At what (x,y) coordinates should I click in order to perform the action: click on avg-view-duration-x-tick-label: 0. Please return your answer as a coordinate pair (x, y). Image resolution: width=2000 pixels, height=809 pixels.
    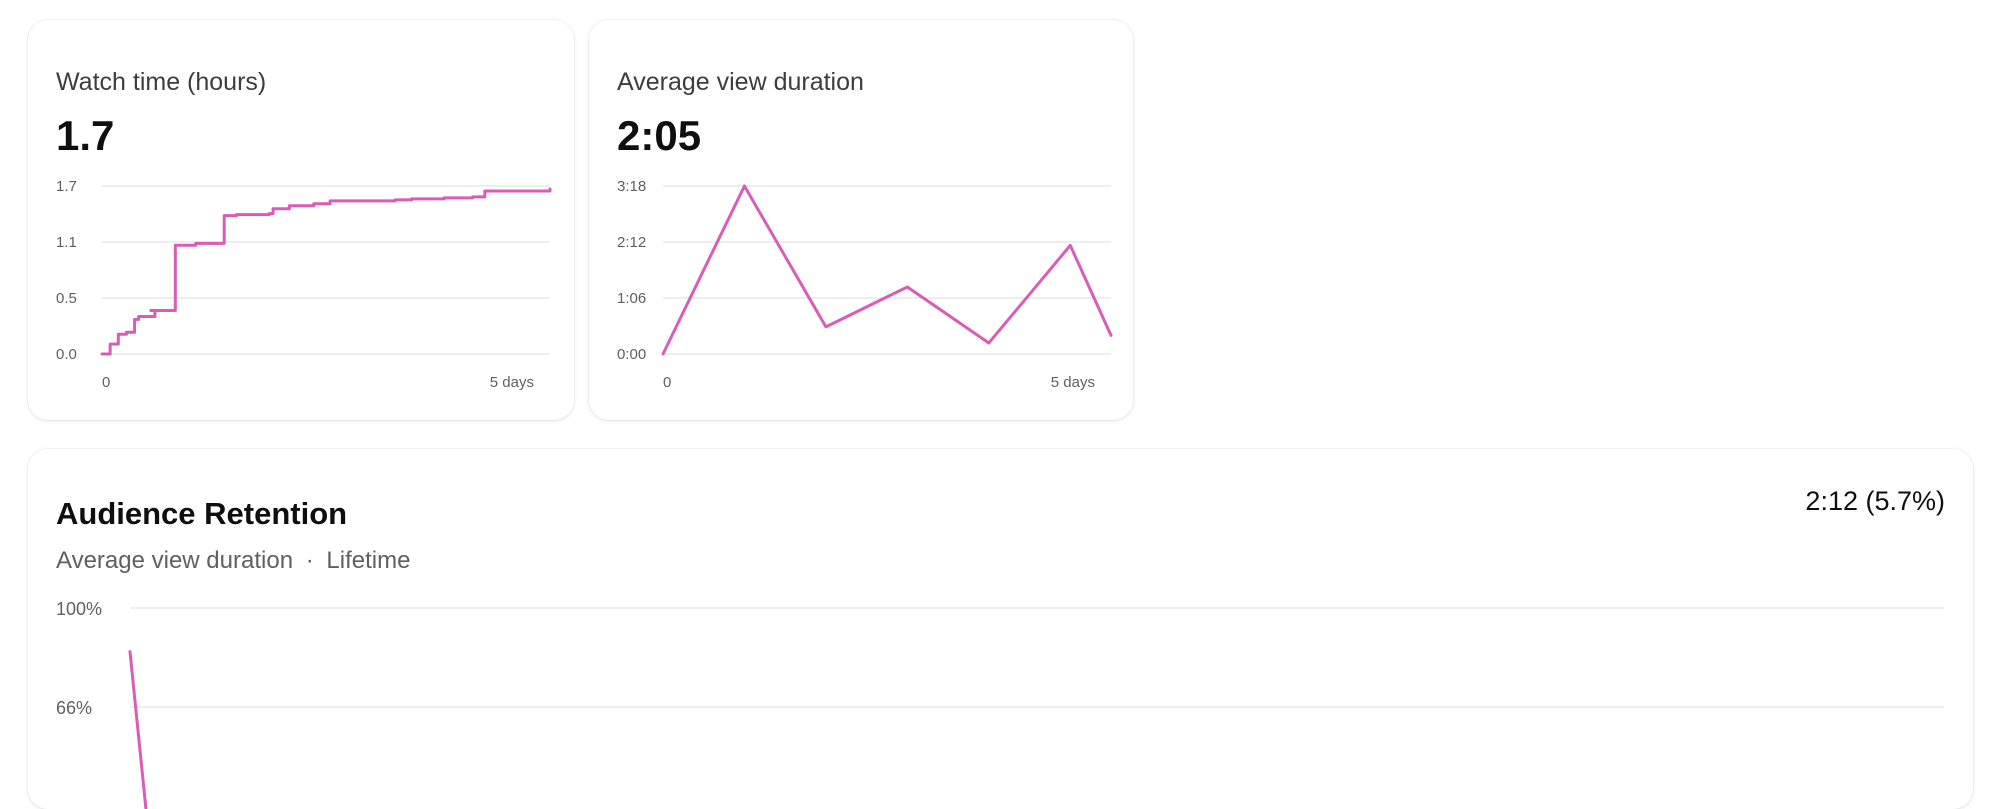
    Looking at the image, I should click on (667, 382).